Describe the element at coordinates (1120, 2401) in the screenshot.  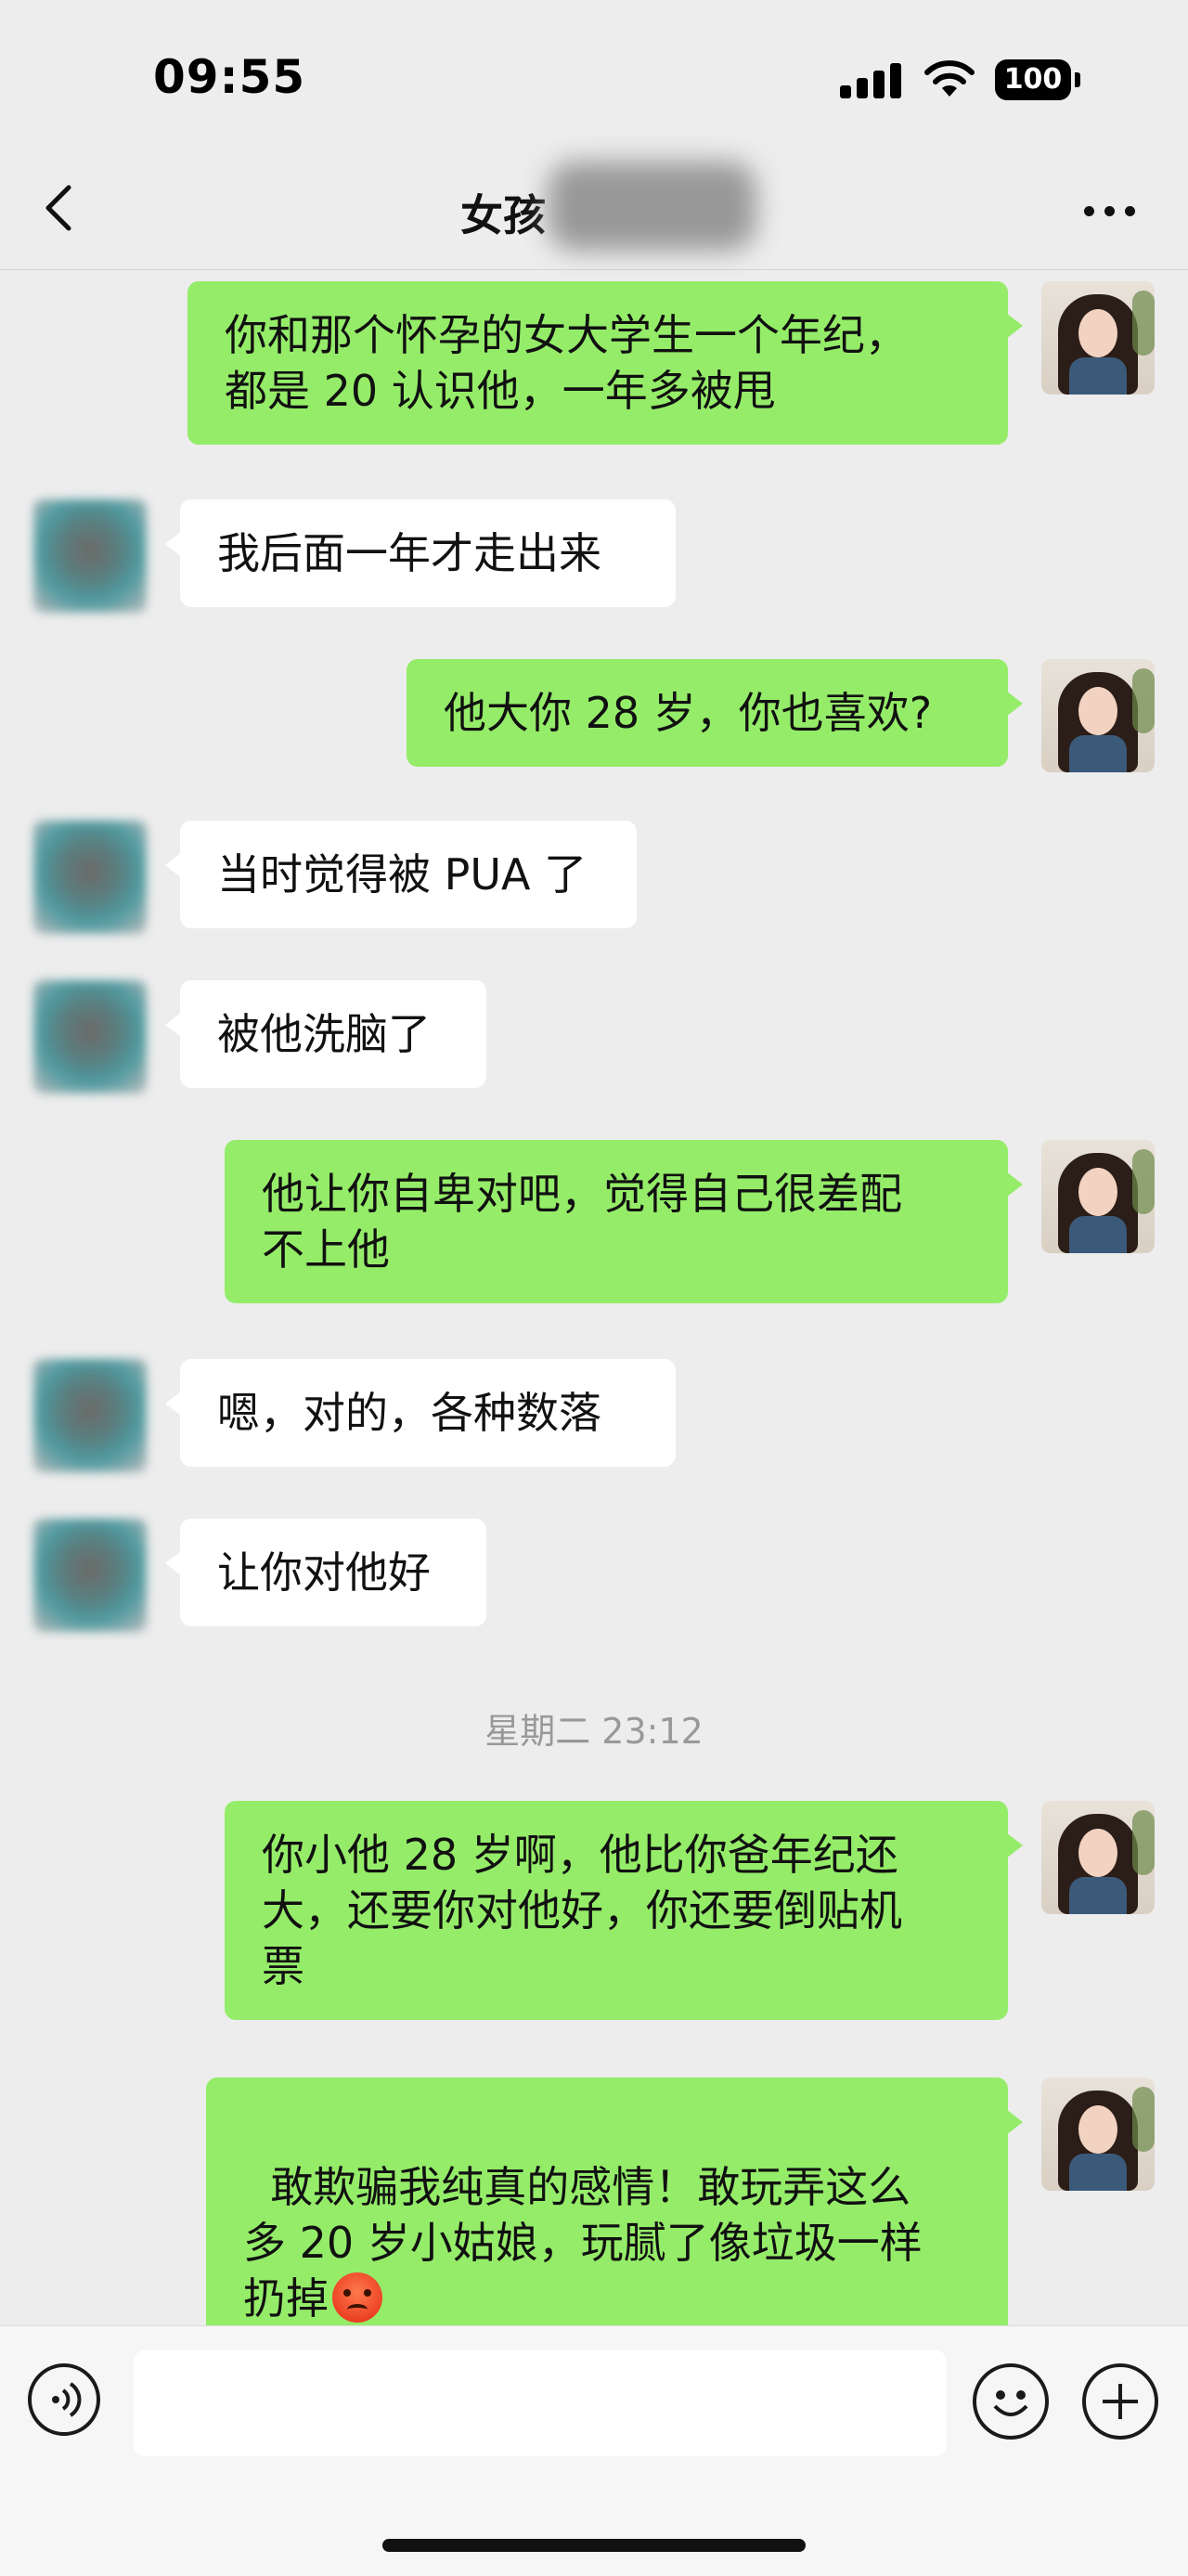
I see `more-actions-plus-button` at that location.